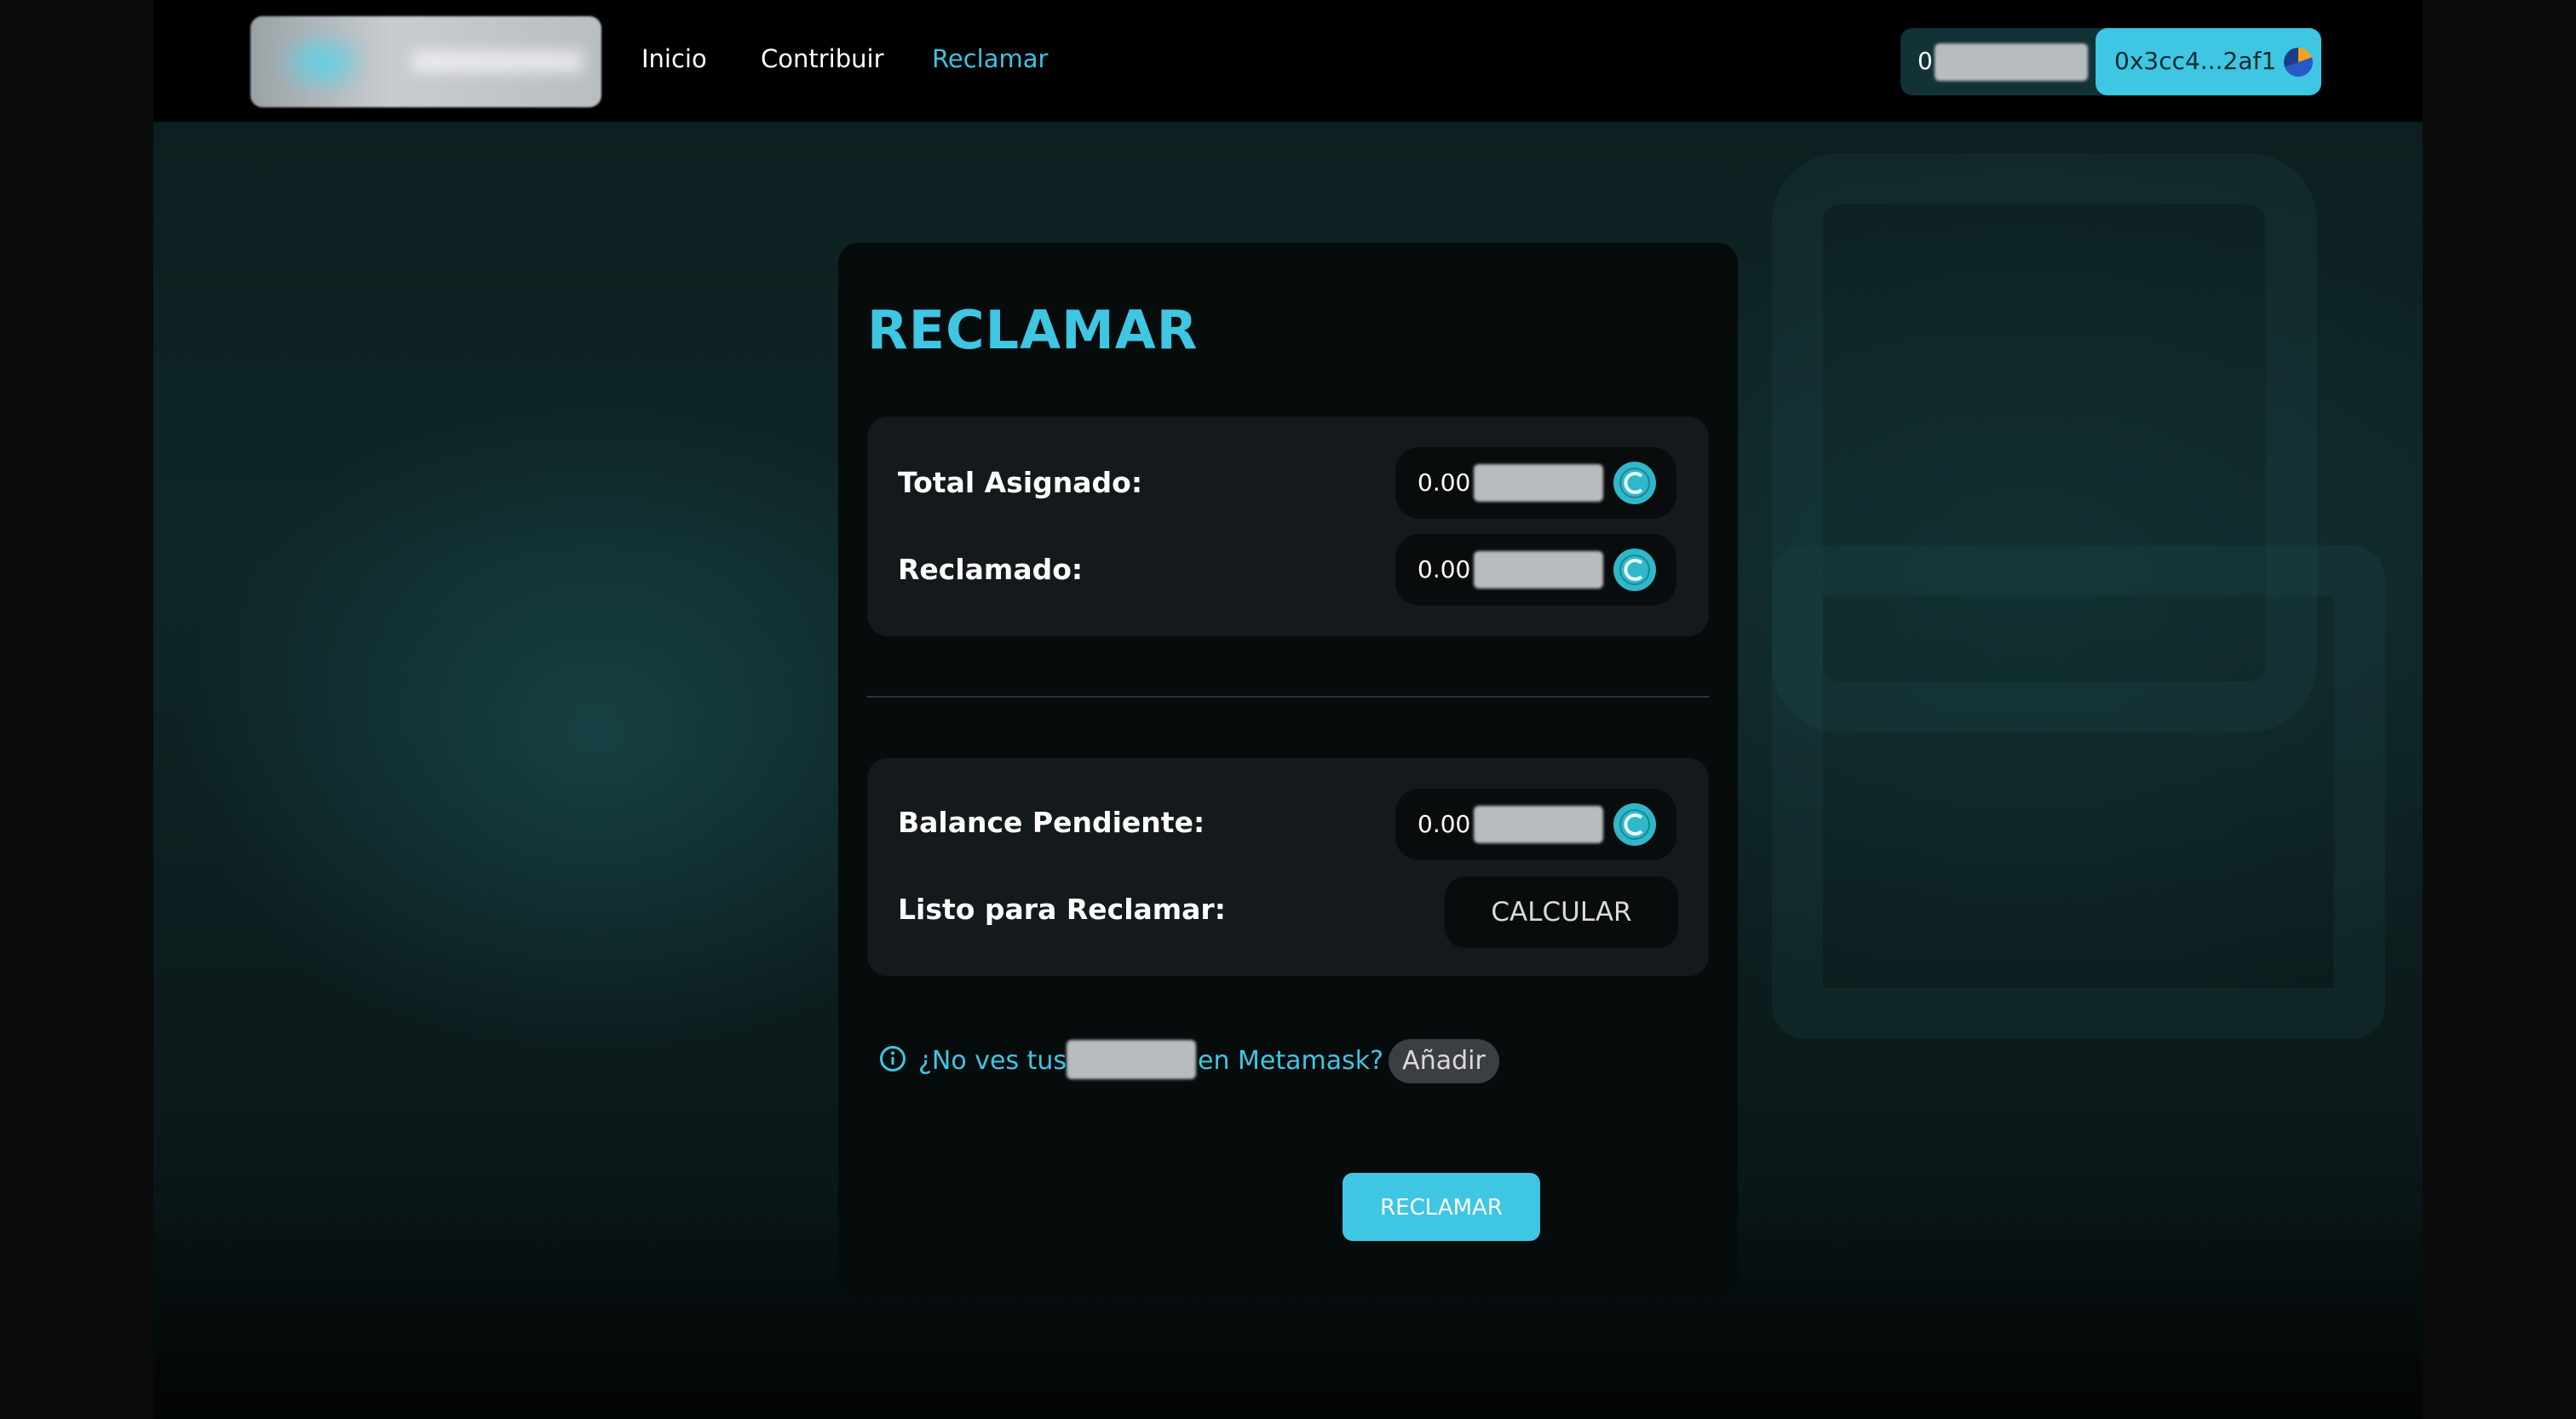 This screenshot has height=1419, width=2576. What do you see at coordinates (77, 709) in the screenshot?
I see `left-margin` at bounding box center [77, 709].